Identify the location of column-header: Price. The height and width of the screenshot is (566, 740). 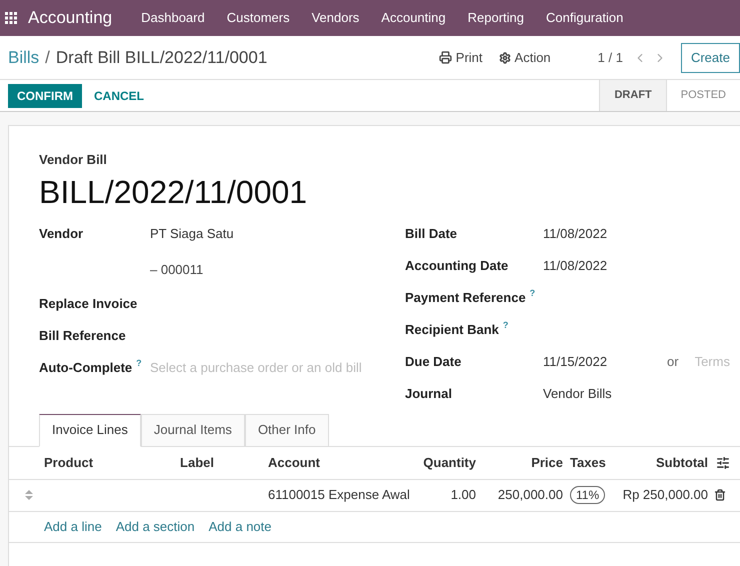
(519, 462).